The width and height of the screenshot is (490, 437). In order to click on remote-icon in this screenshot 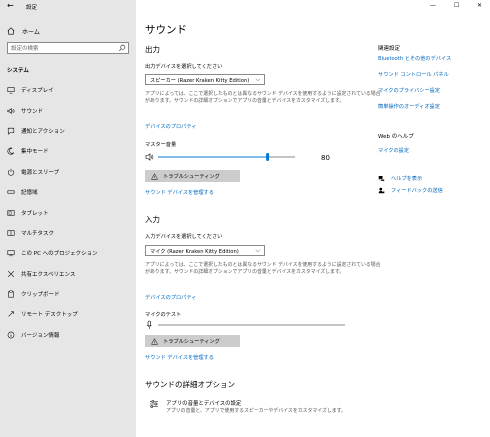, I will do `click(11, 314)`.